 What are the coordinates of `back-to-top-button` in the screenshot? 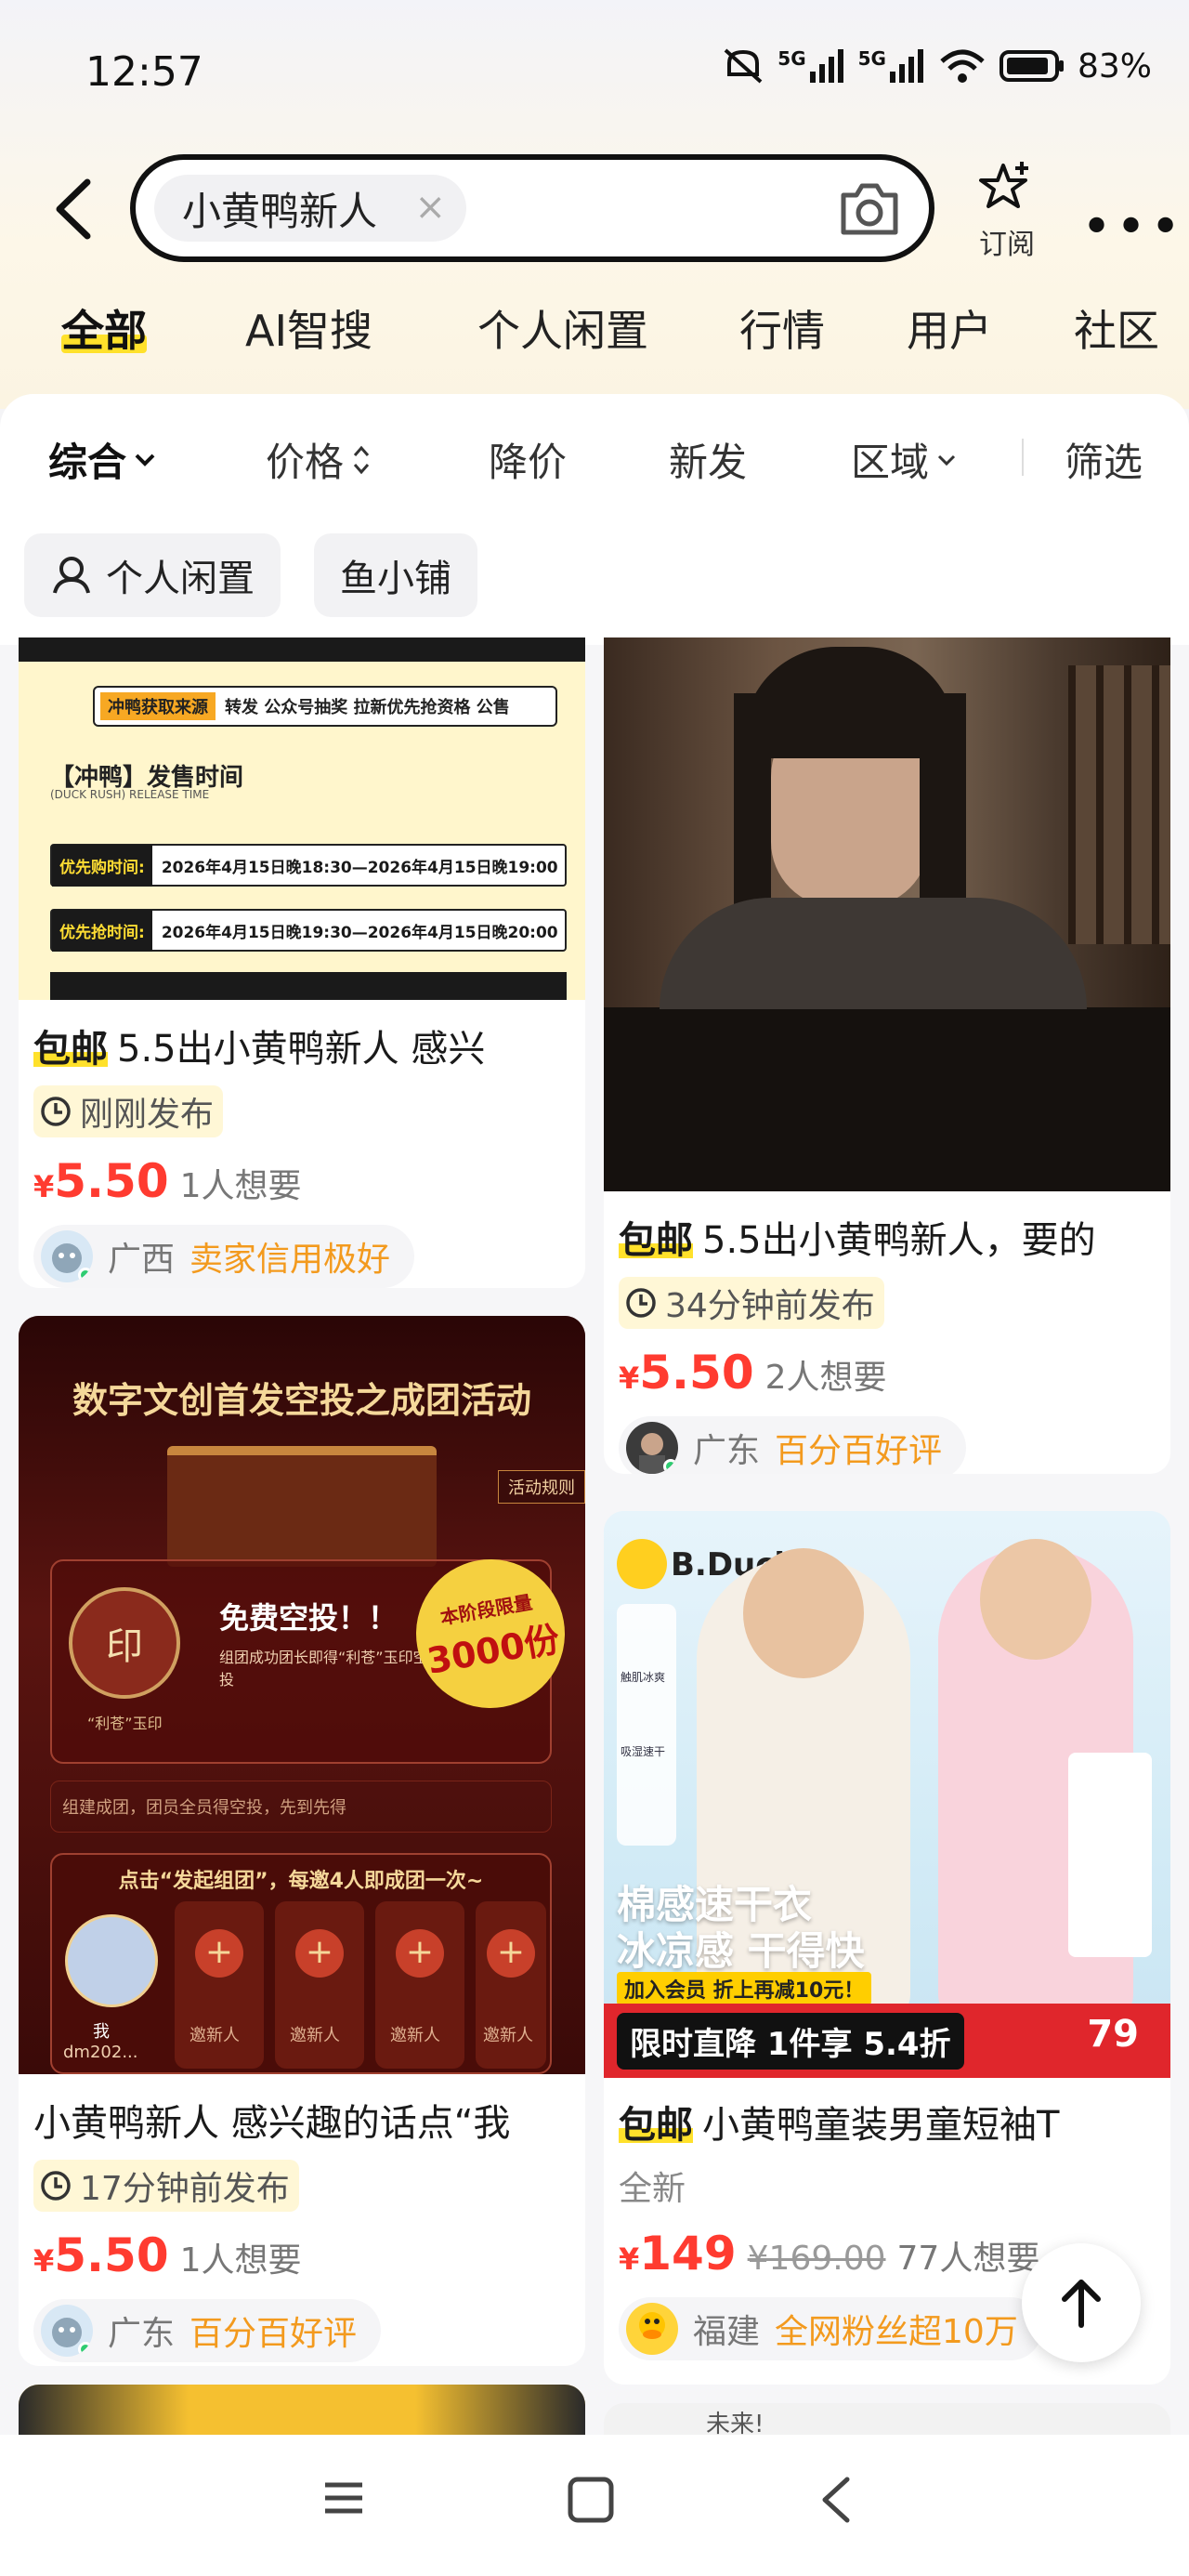 It's located at (1081, 2302).